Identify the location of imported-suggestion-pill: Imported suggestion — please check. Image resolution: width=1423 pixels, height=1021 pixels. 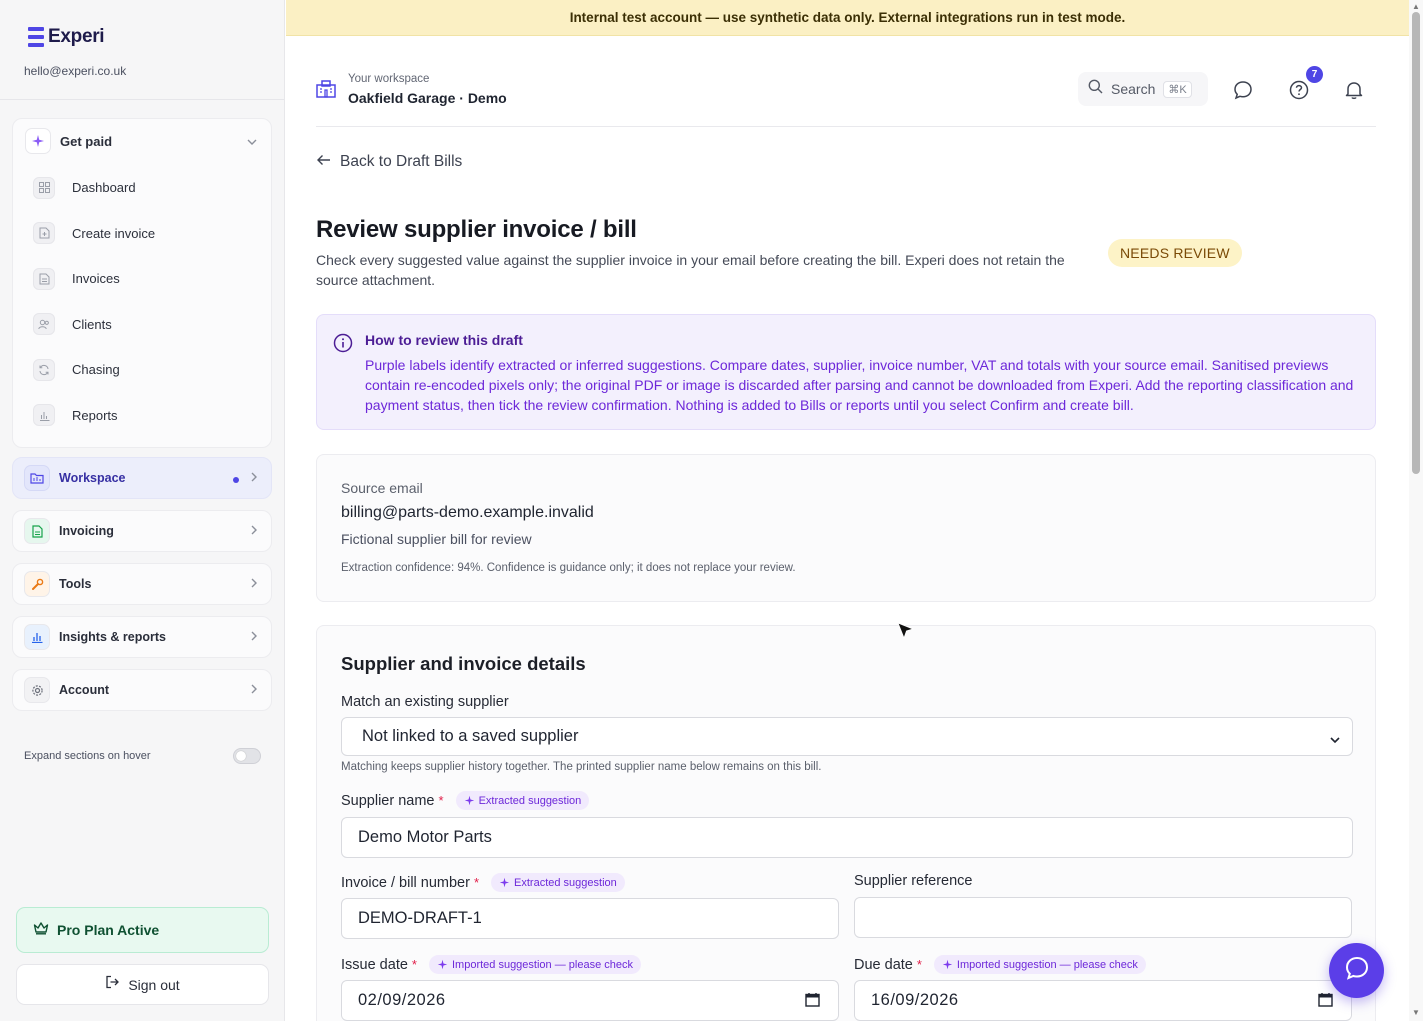
(1039, 964).